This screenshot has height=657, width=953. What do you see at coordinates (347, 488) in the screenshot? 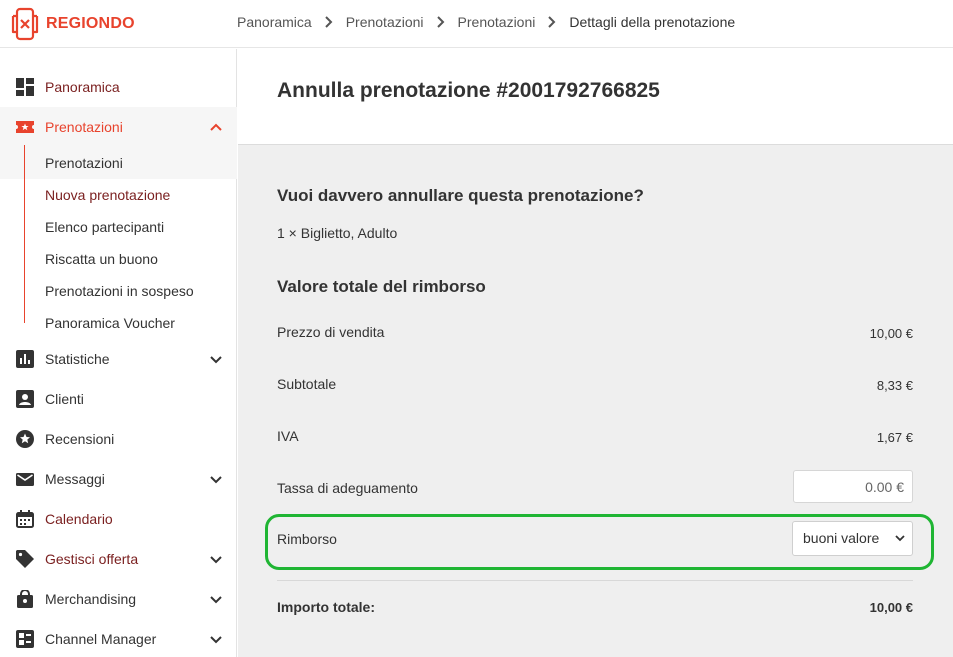
I see `adjustment-fee-label: Tassa di adeguamento` at bounding box center [347, 488].